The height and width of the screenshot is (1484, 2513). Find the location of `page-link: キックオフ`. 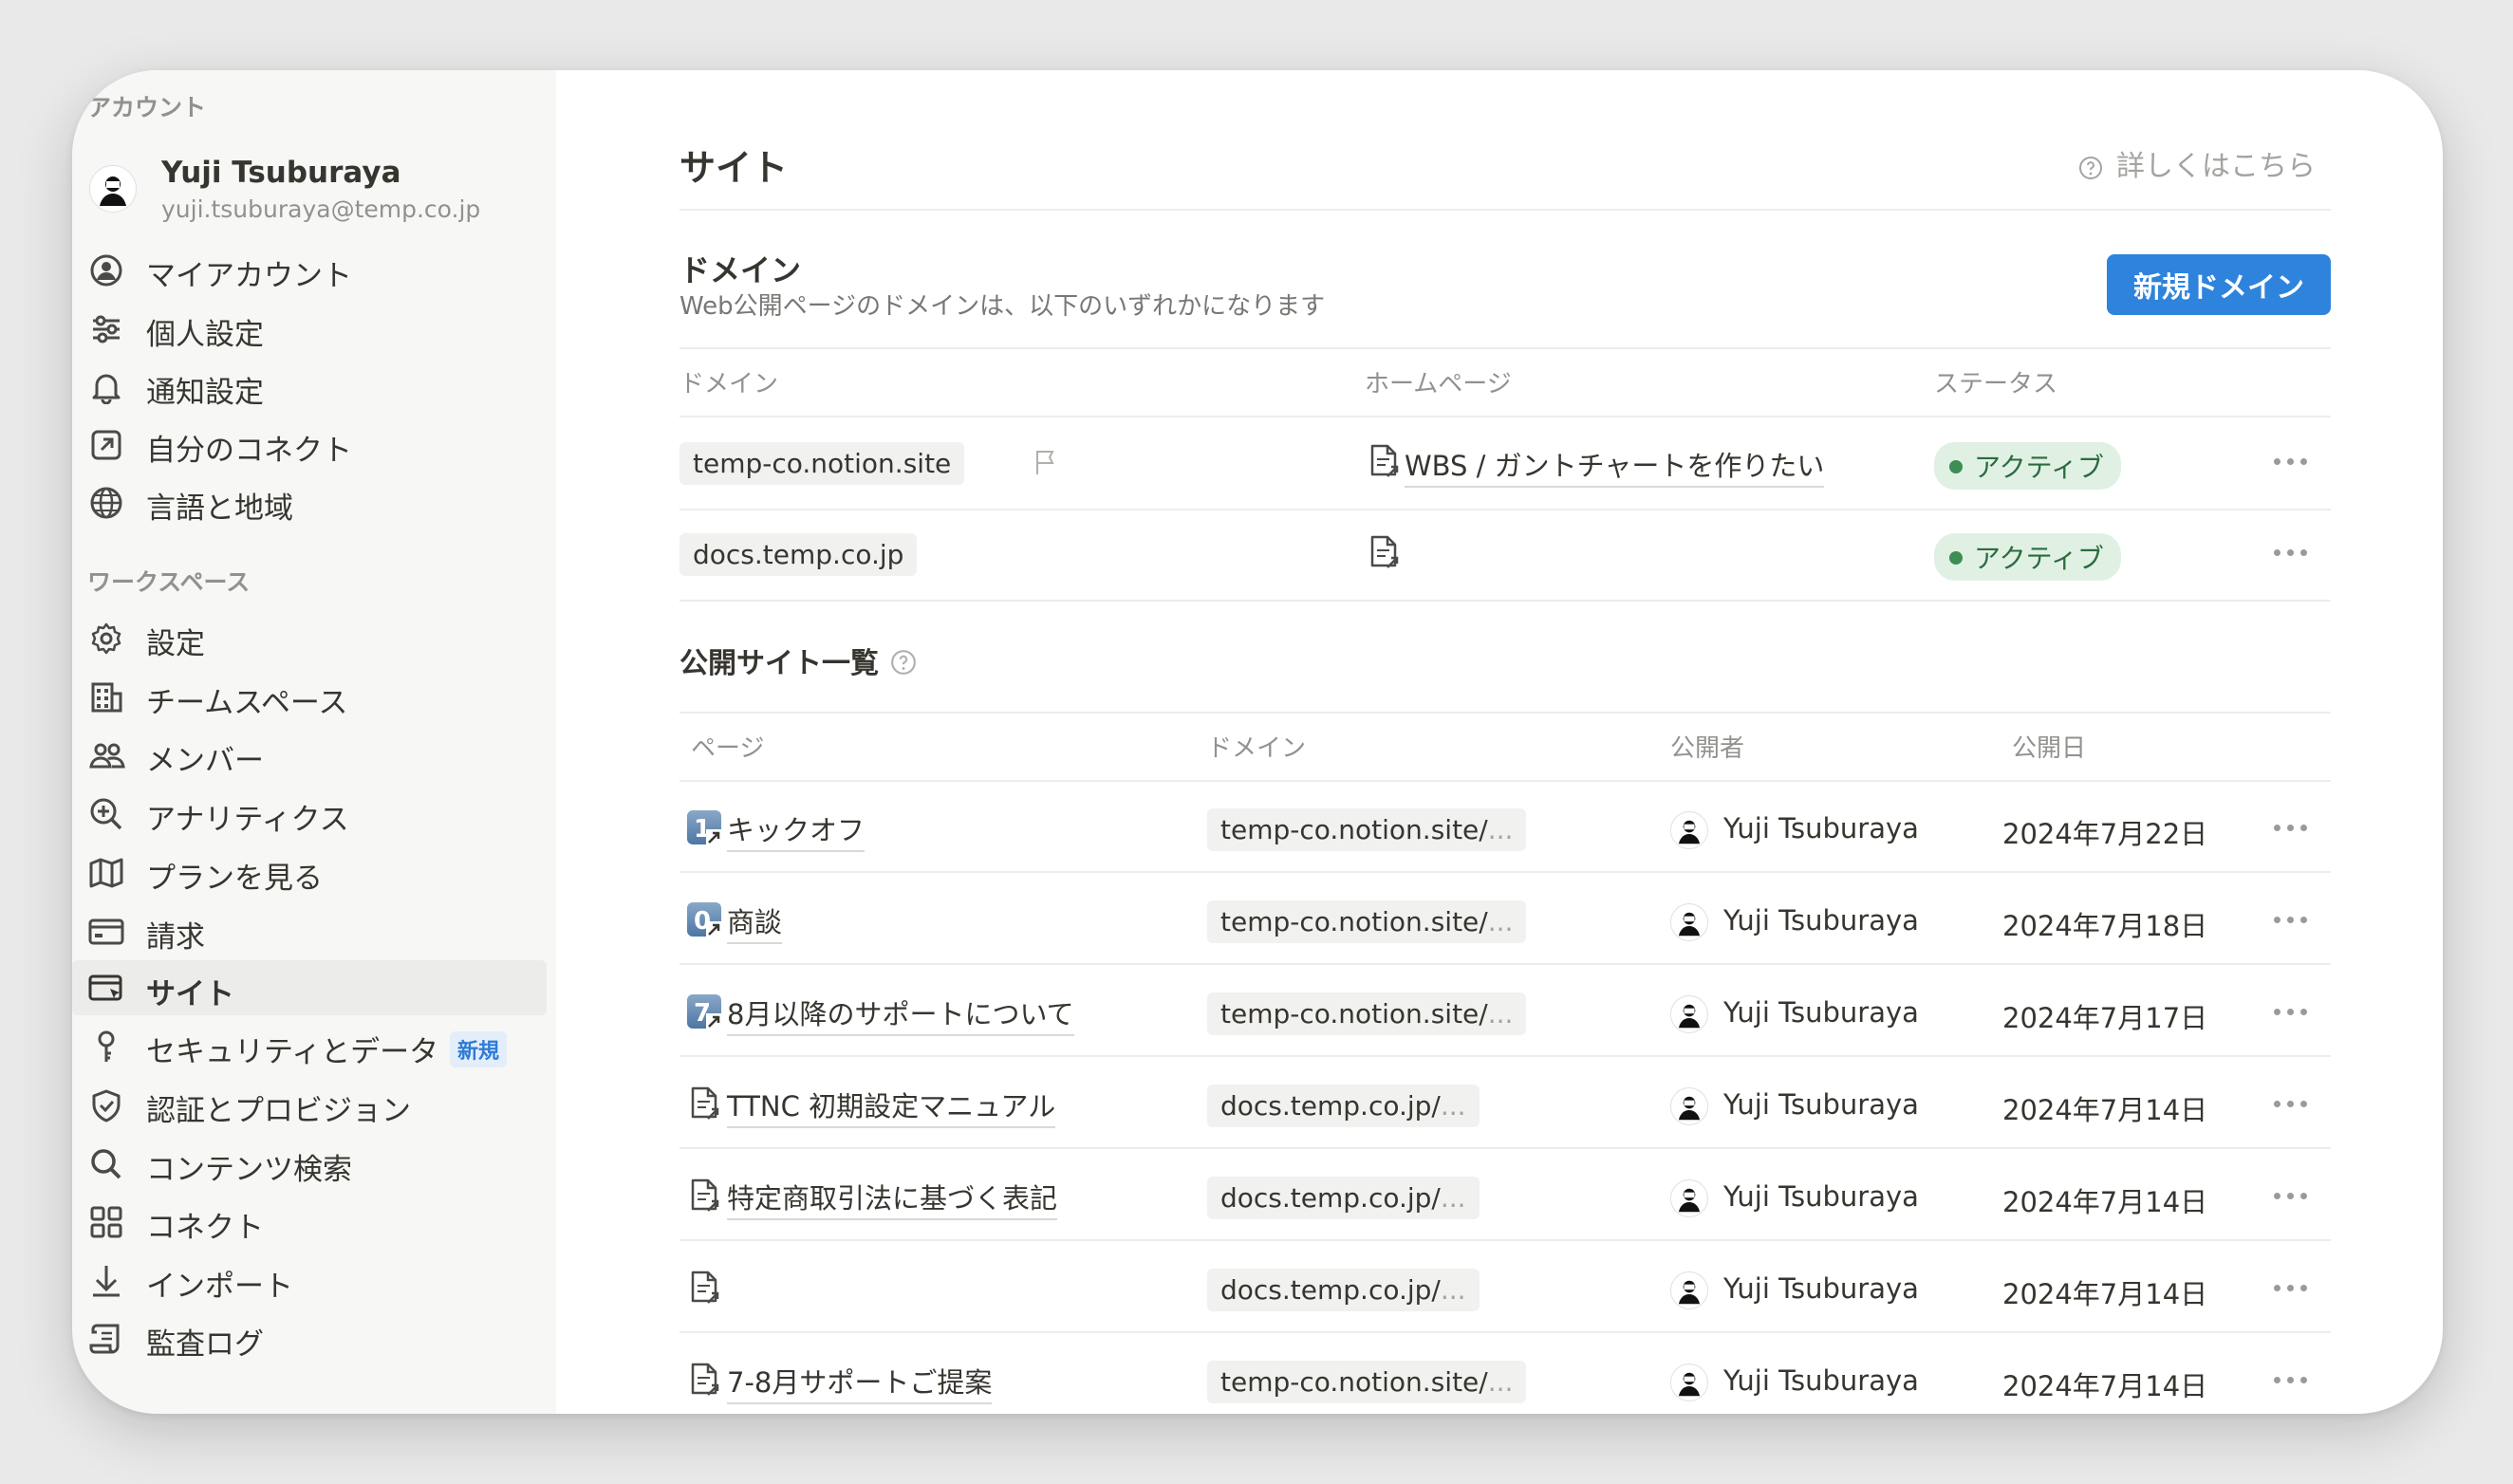

page-link: キックオフ is located at coordinates (796, 830).